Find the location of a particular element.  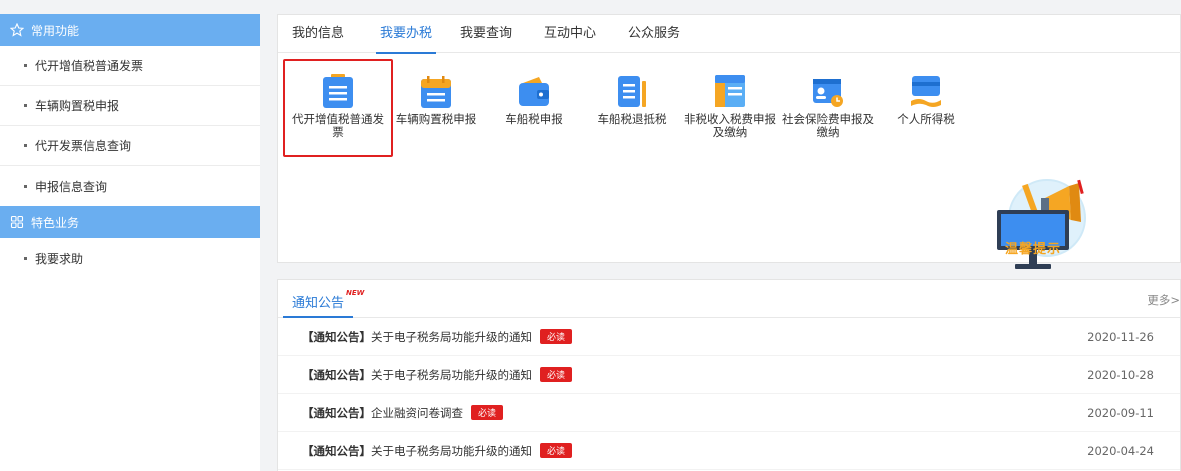

service-vehicle-tax: 车辆购置税申报 is located at coordinates (436, 99).